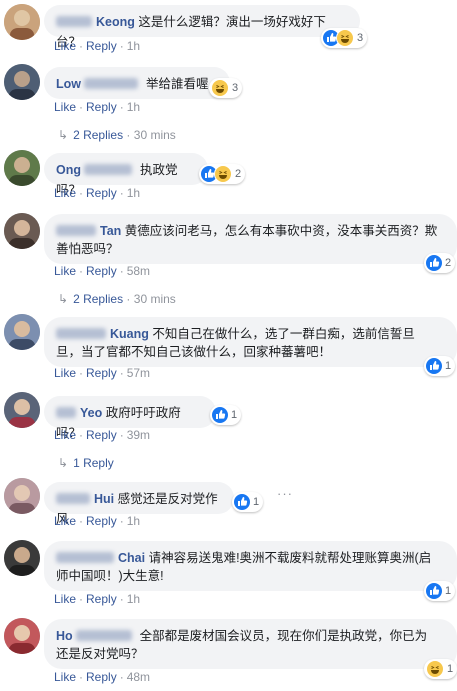 Image resolution: width=457 pixels, height=691 pixels. What do you see at coordinates (87, 249) in the screenshot?
I see `comment-text-line2: 善怕恶吗？` at bounding box center [87, 249].